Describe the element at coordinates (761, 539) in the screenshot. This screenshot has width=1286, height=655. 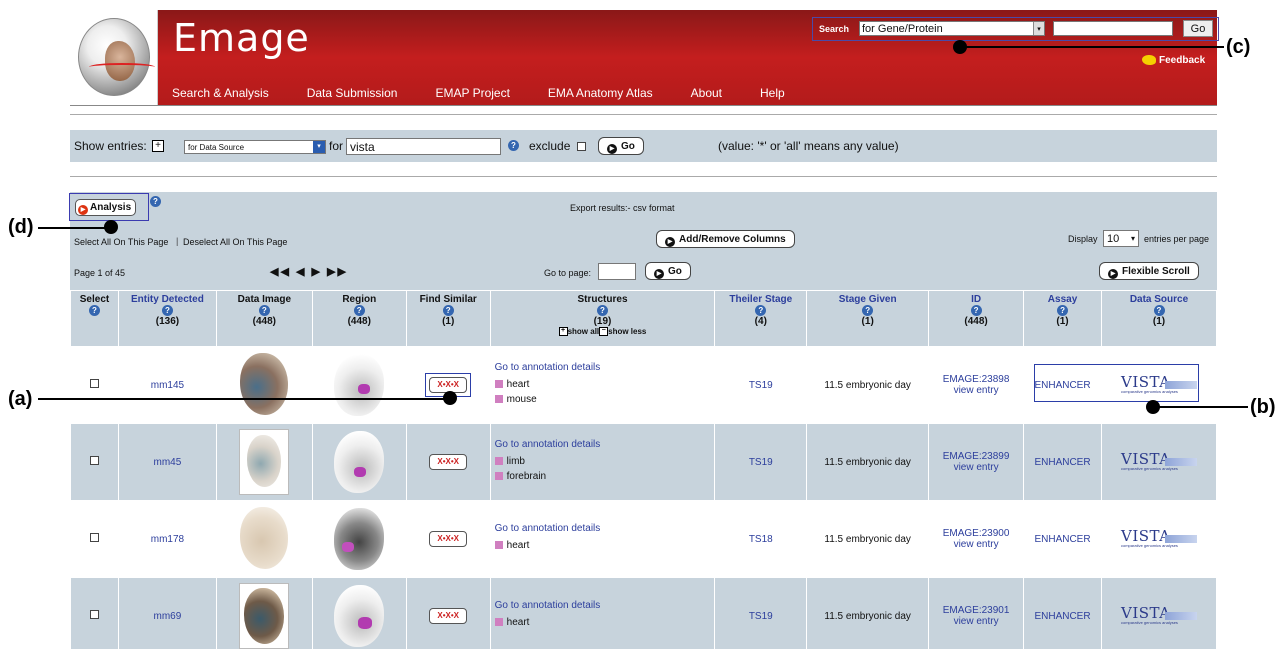
I see `theiler-stage-link: TS18` at that location.